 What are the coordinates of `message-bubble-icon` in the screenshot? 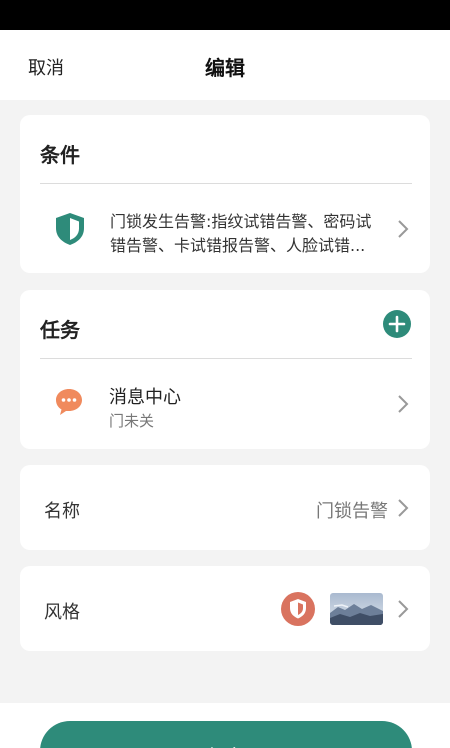 It's located at (69, 402).